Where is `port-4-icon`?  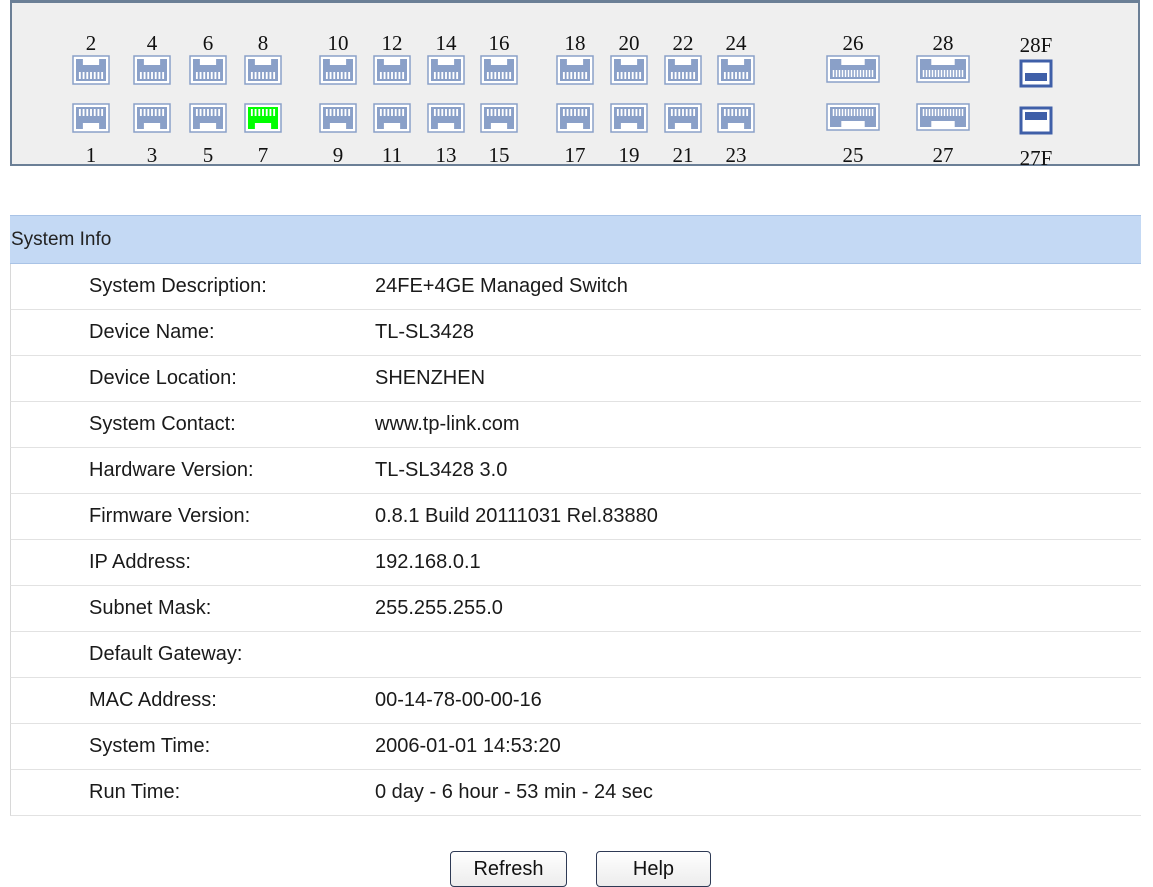 port-4-icon is located at coordinates (152, 70).